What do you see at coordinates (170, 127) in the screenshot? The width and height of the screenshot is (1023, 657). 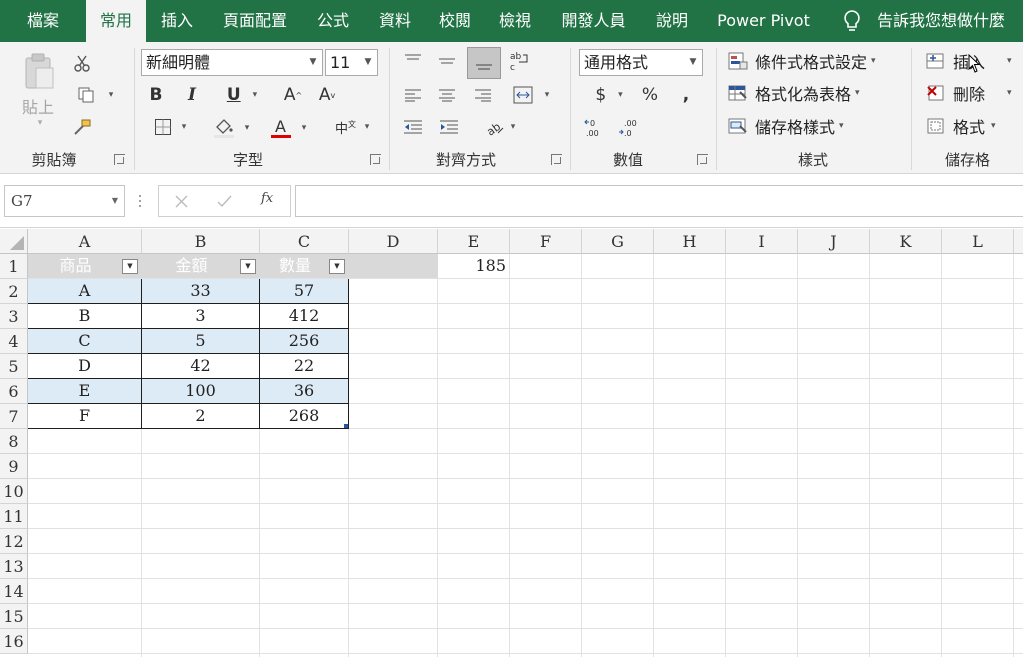 I see `borders-button: ▾` at bounding box center [170, 127].